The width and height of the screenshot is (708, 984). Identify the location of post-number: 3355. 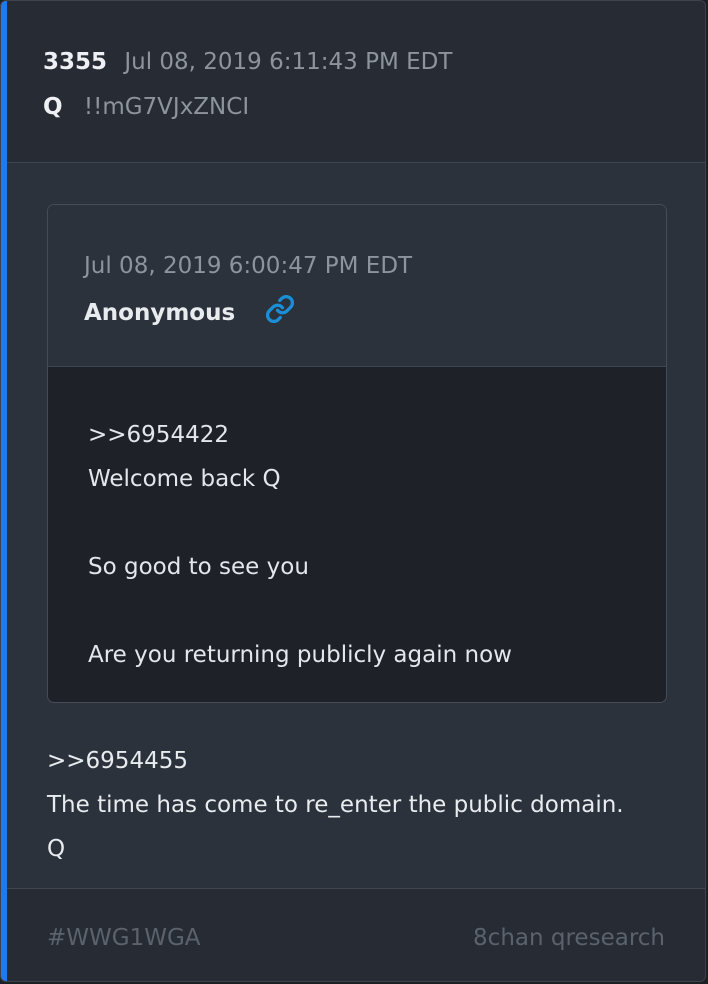
(75, 62).